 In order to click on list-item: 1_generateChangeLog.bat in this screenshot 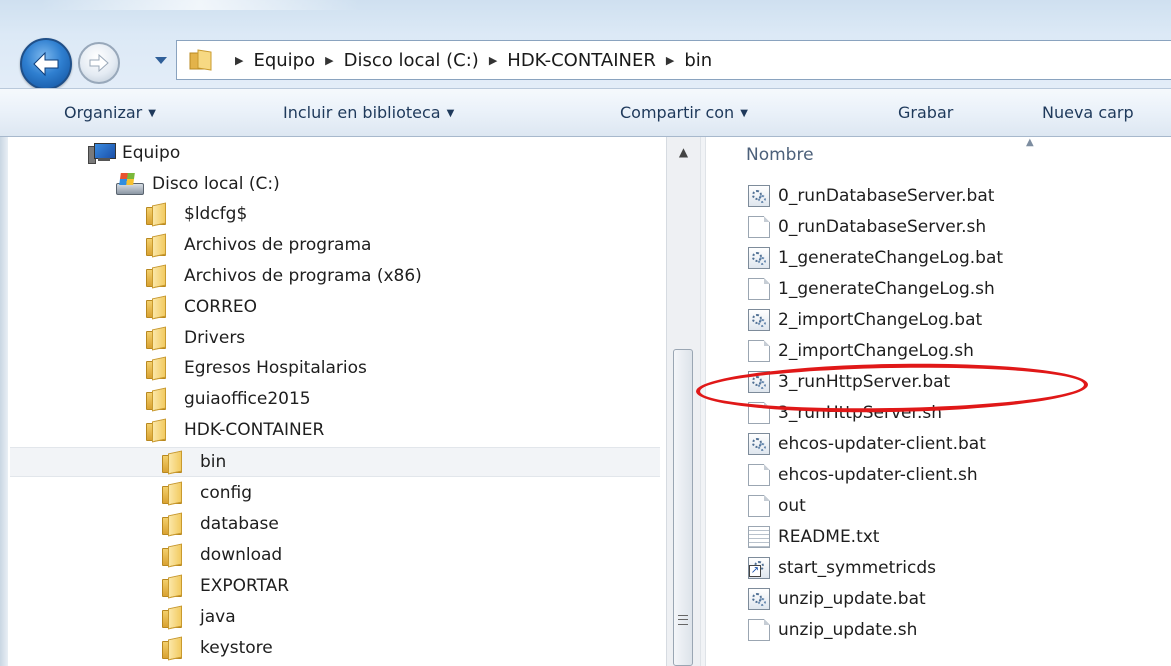, I will do `click(875, 258)`.